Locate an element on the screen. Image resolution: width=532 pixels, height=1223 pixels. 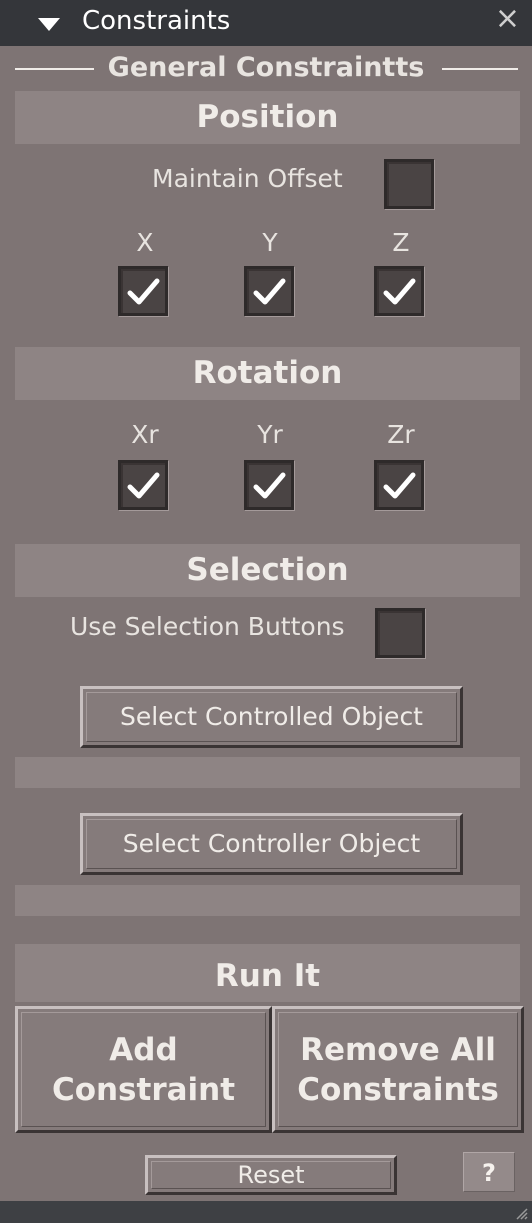
axis-xr-label: Xr is located at coordinates (145, 434).